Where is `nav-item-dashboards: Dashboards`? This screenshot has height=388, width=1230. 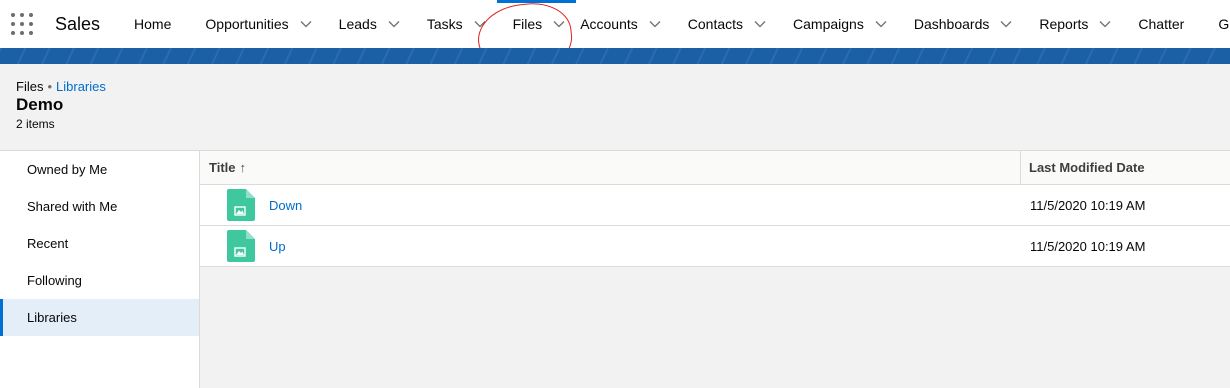
nav-item-dashboards: Dashboards is located at coordinates (961, 24).